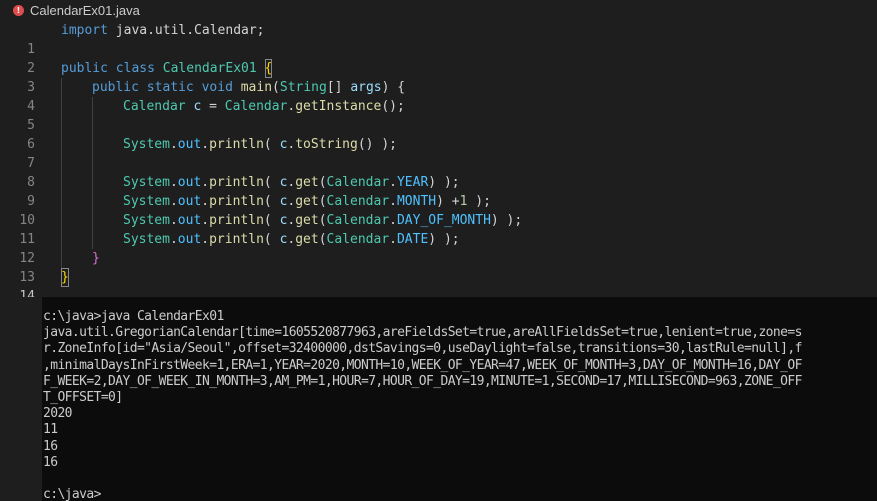  What do you see at coordinates (438, 58) in the screenshot?
I see `code-line: 2` at bounding box center [438, 58].